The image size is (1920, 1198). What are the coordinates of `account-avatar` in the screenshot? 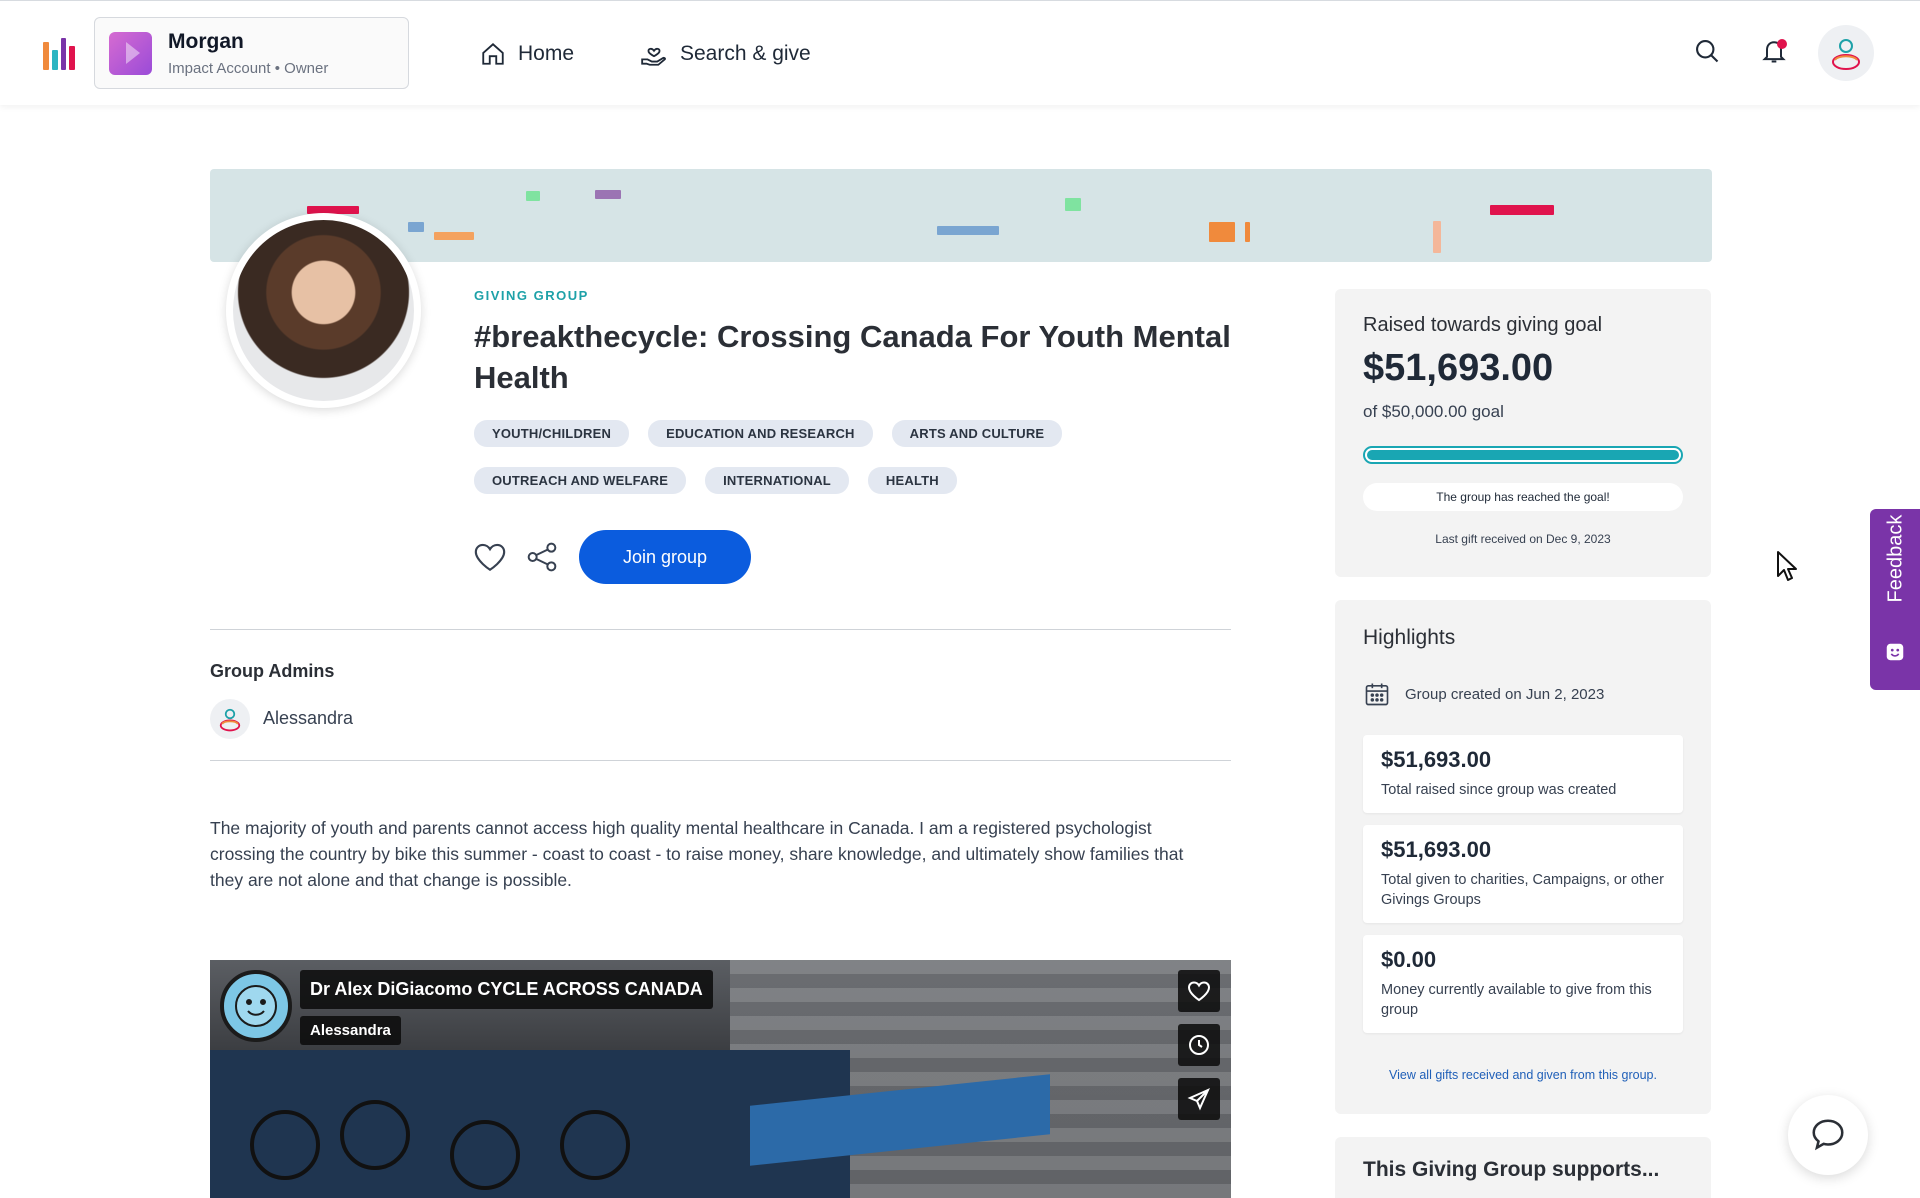 It's located at (130, 53).